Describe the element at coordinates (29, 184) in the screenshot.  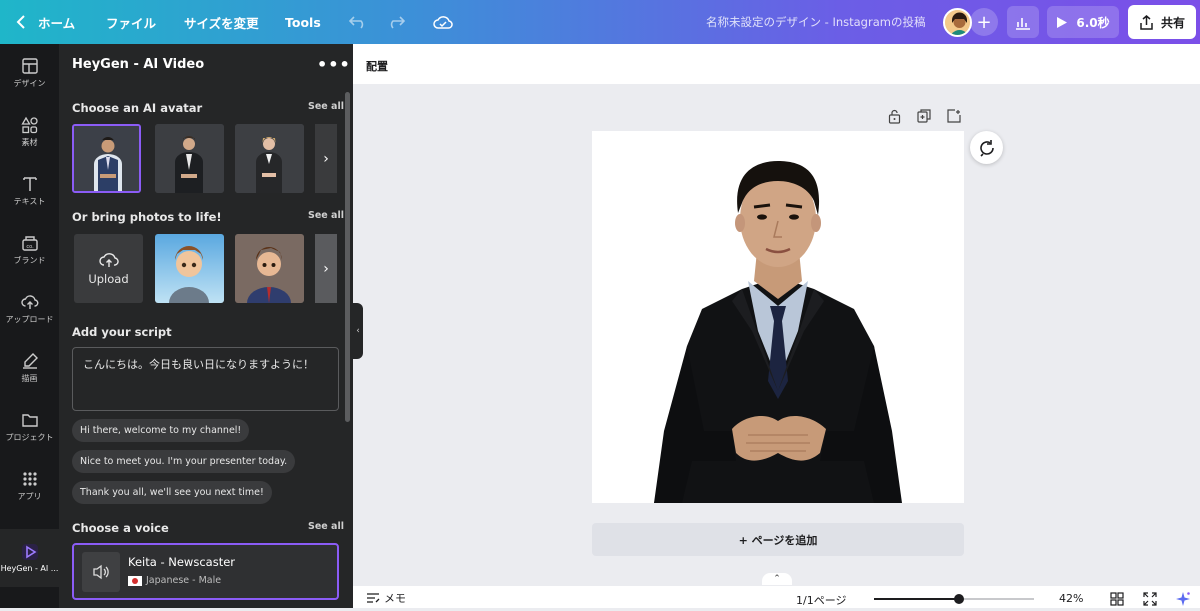
I see `text-icon` at that location.